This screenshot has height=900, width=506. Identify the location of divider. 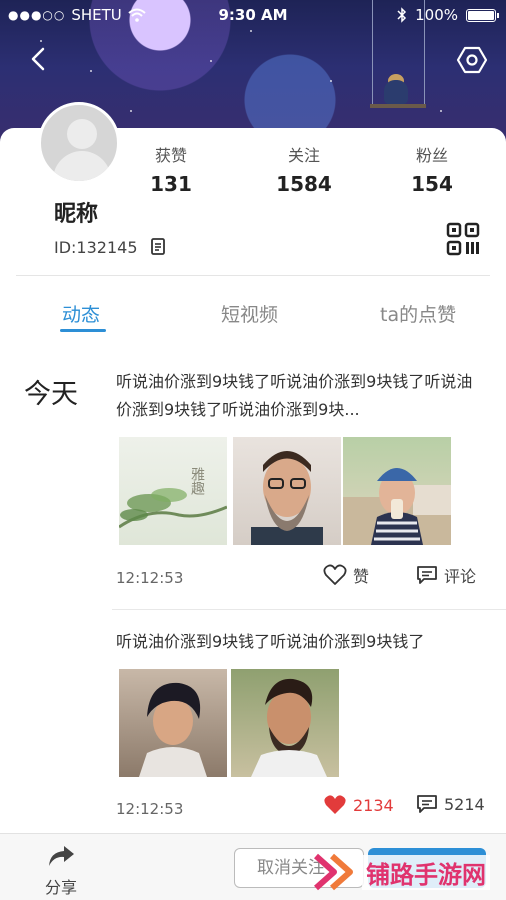
(253, 275).